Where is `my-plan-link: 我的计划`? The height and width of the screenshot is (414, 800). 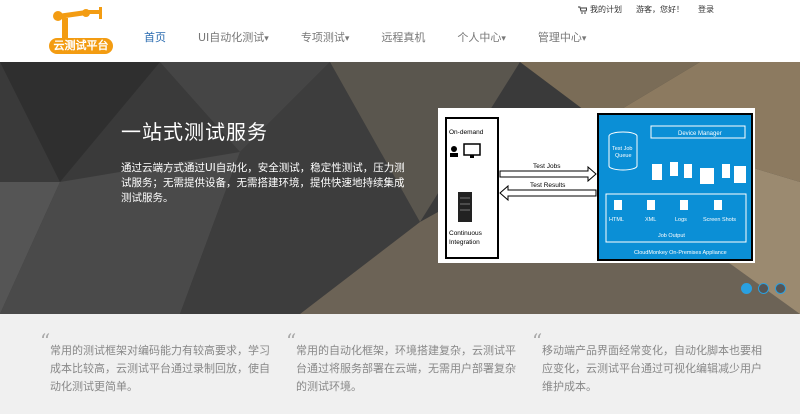 my-plan-link: 我的计划 is located at coordinates (600, 9).